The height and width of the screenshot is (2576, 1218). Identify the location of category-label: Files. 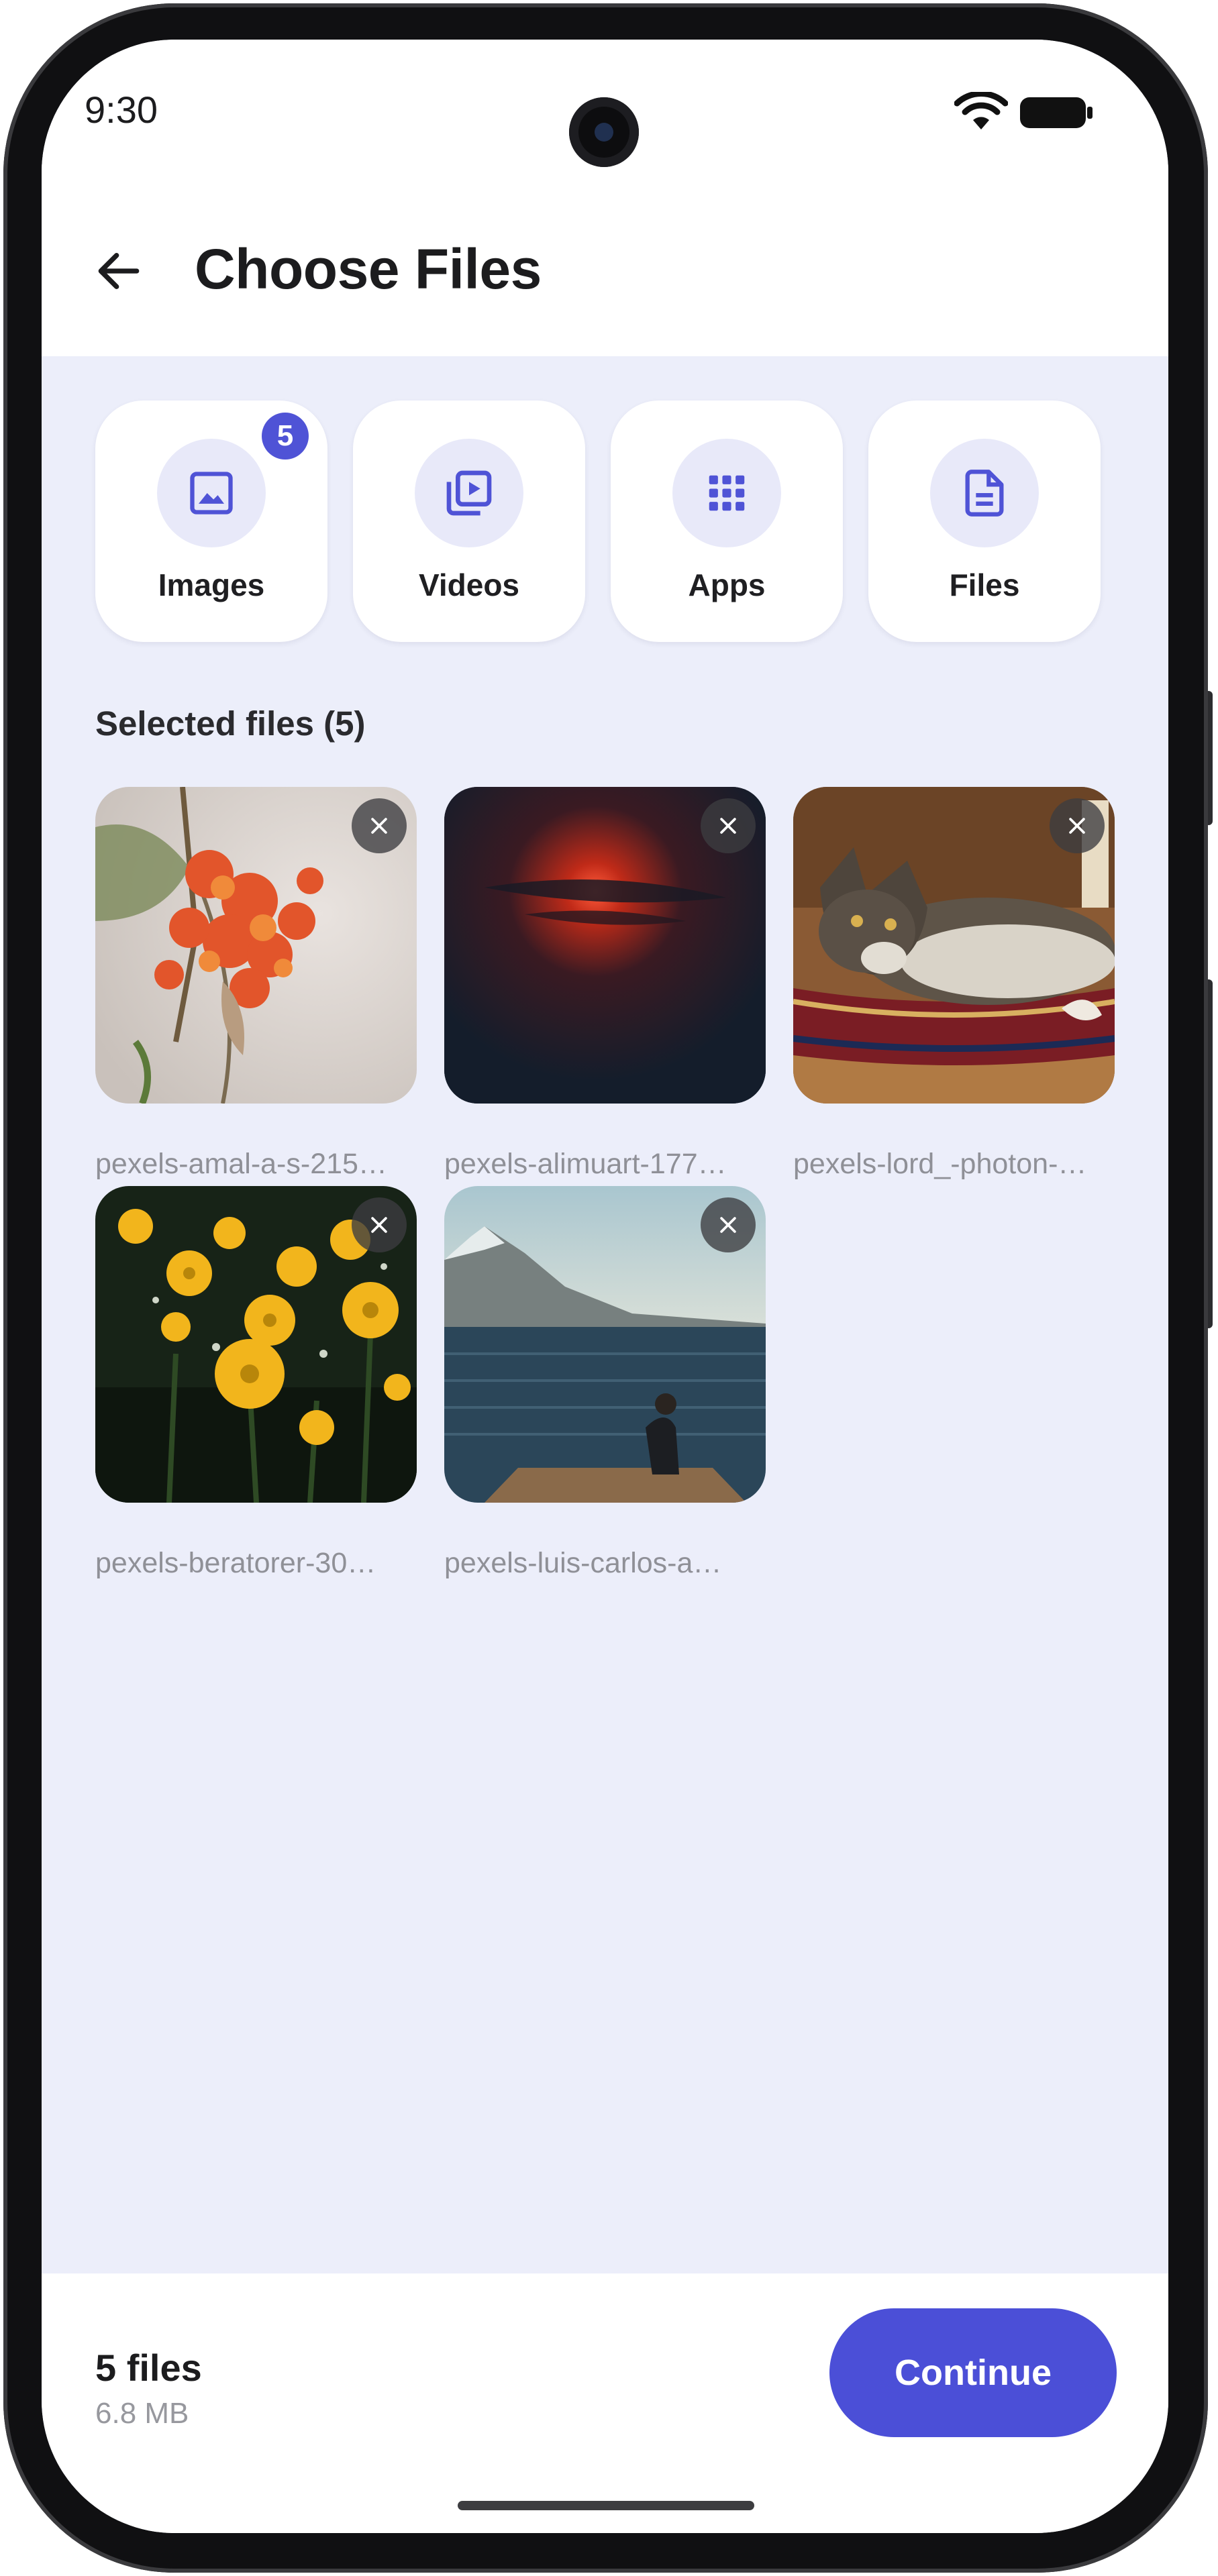
(984, 585).